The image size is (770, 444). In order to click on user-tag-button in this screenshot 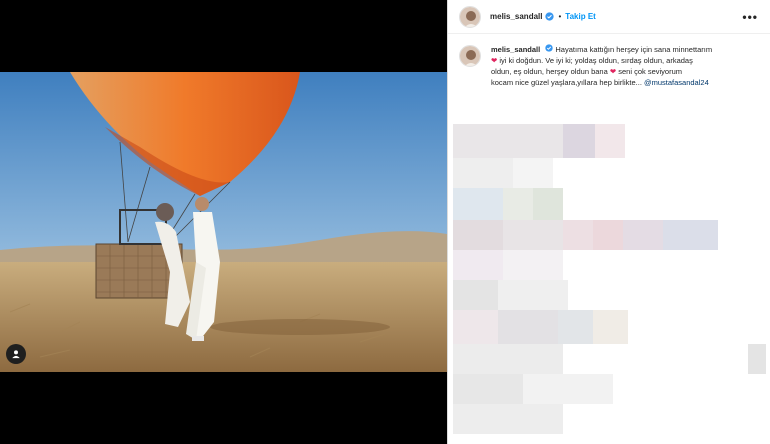, I will do `click(16, 354)`.